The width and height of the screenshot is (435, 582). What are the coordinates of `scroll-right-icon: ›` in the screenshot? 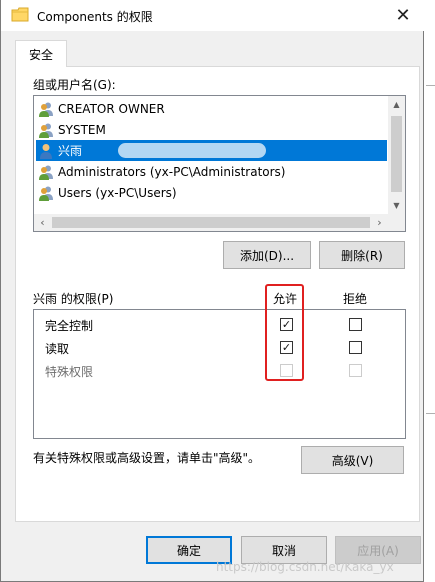 It's located at (379, 222).